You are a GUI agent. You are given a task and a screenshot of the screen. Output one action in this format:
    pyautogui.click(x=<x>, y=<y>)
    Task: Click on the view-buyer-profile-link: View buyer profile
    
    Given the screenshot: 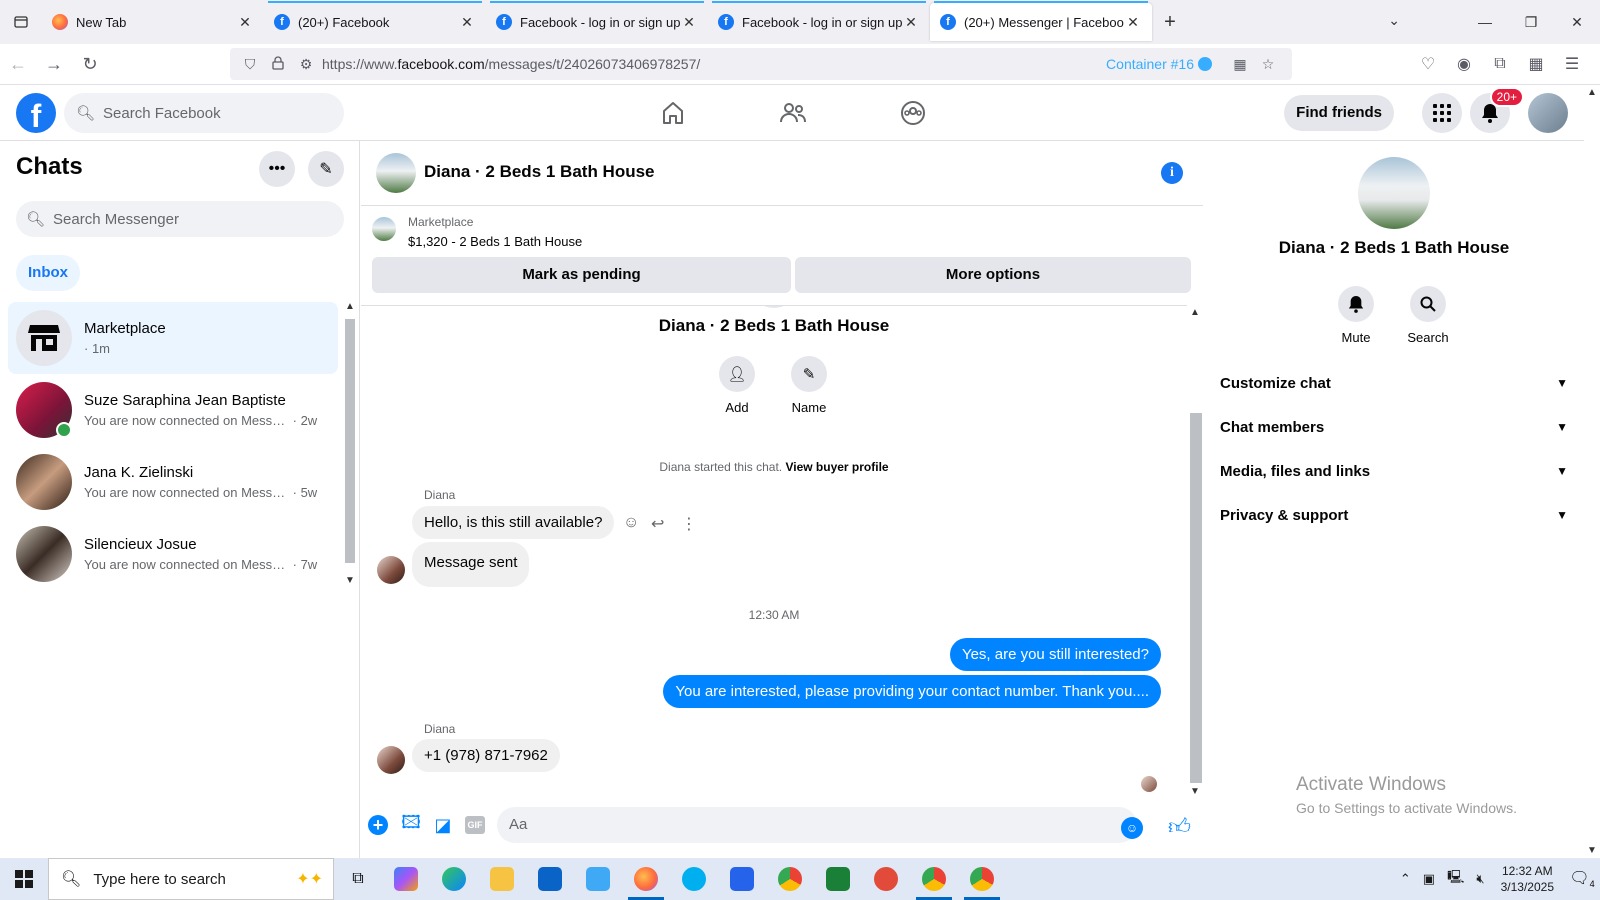 What is the action you would take?
    pyautogui.click(x=836, y=467)
    